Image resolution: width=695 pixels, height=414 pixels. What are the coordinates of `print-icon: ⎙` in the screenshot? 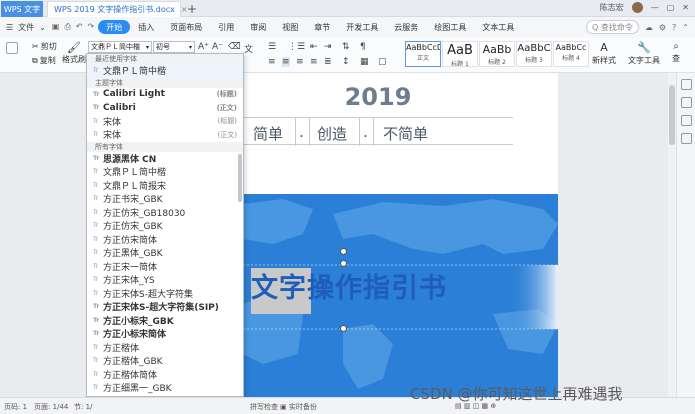 It's located at (67, 27).